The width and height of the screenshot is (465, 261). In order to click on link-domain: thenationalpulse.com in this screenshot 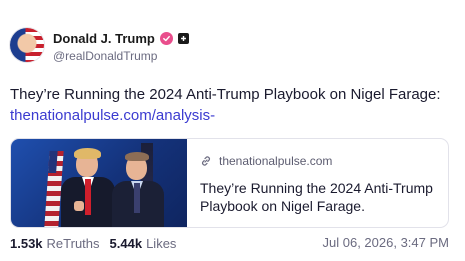, I will do `click(276, 161)`.